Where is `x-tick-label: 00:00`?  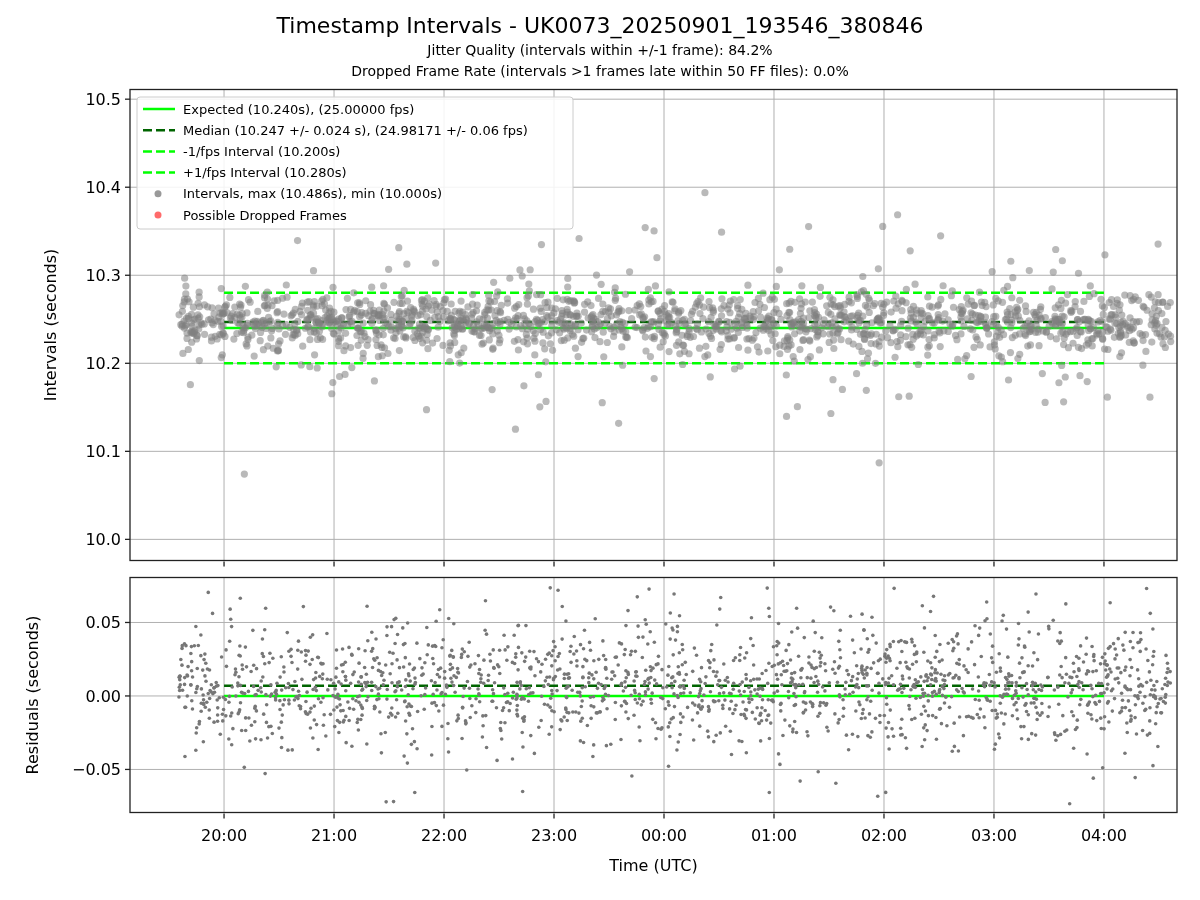
x-tick-label: 00:00 is located at coordinates (664, 835).